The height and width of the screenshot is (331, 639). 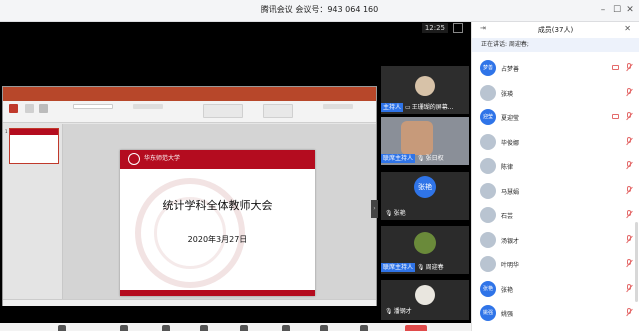 What do you see at coordinates (434, 158) in the screenshot?
I see `participant-name: 张日权` at bounding box center [434, 158].